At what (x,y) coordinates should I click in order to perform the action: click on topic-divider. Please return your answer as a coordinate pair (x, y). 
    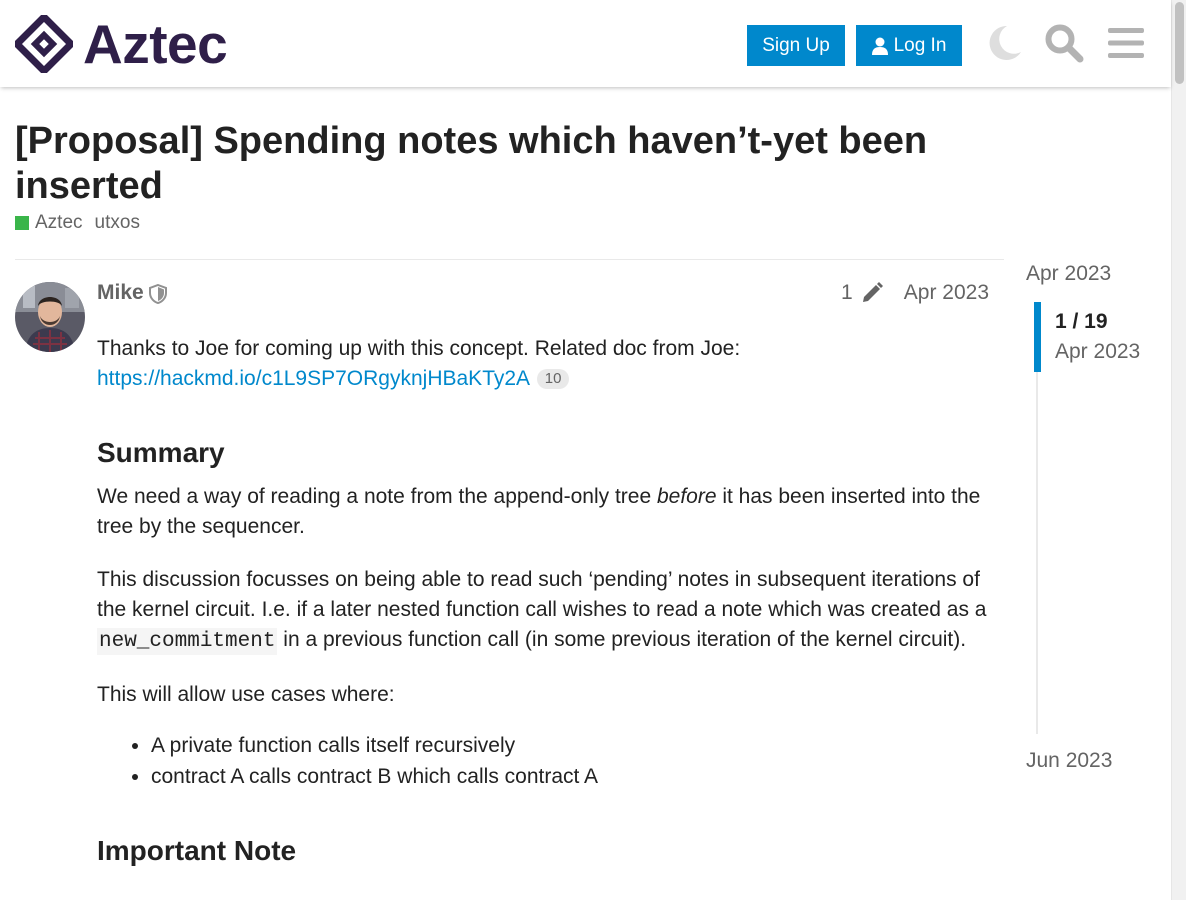
    Looking at the image, I should click on (509, 259).